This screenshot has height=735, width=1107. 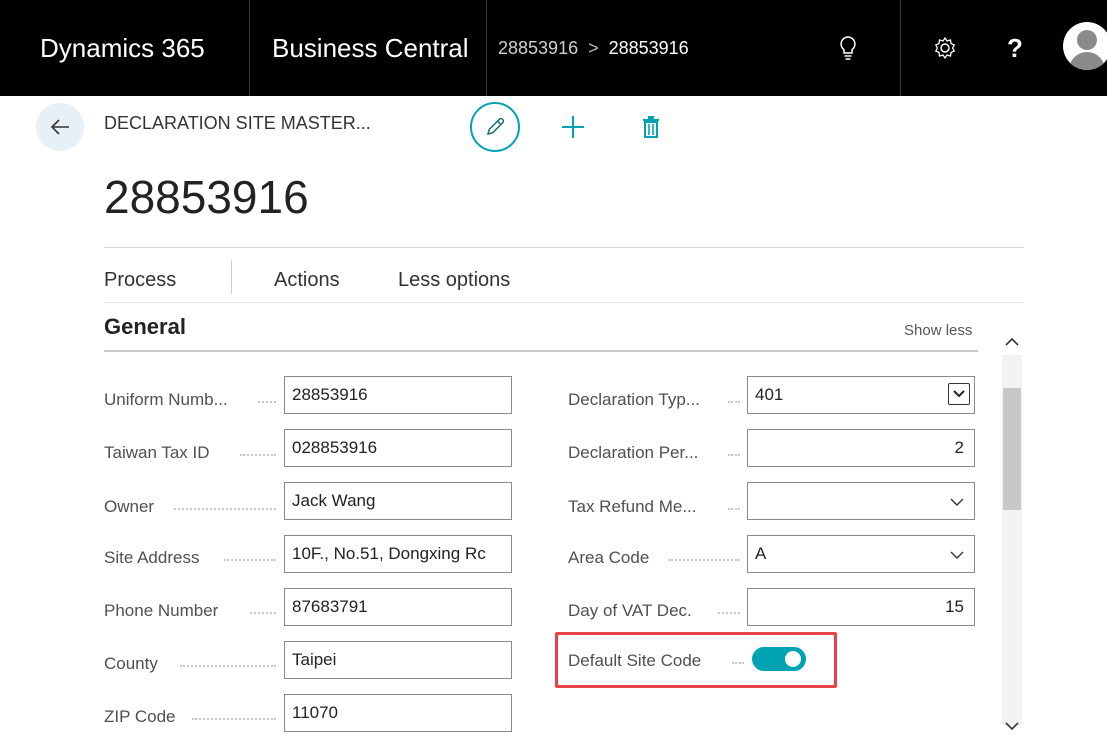 What do you see at coordinates (861, 448) in the screenshot?
I see `declaration-period-input: 2` at bounding box center [861, 448].